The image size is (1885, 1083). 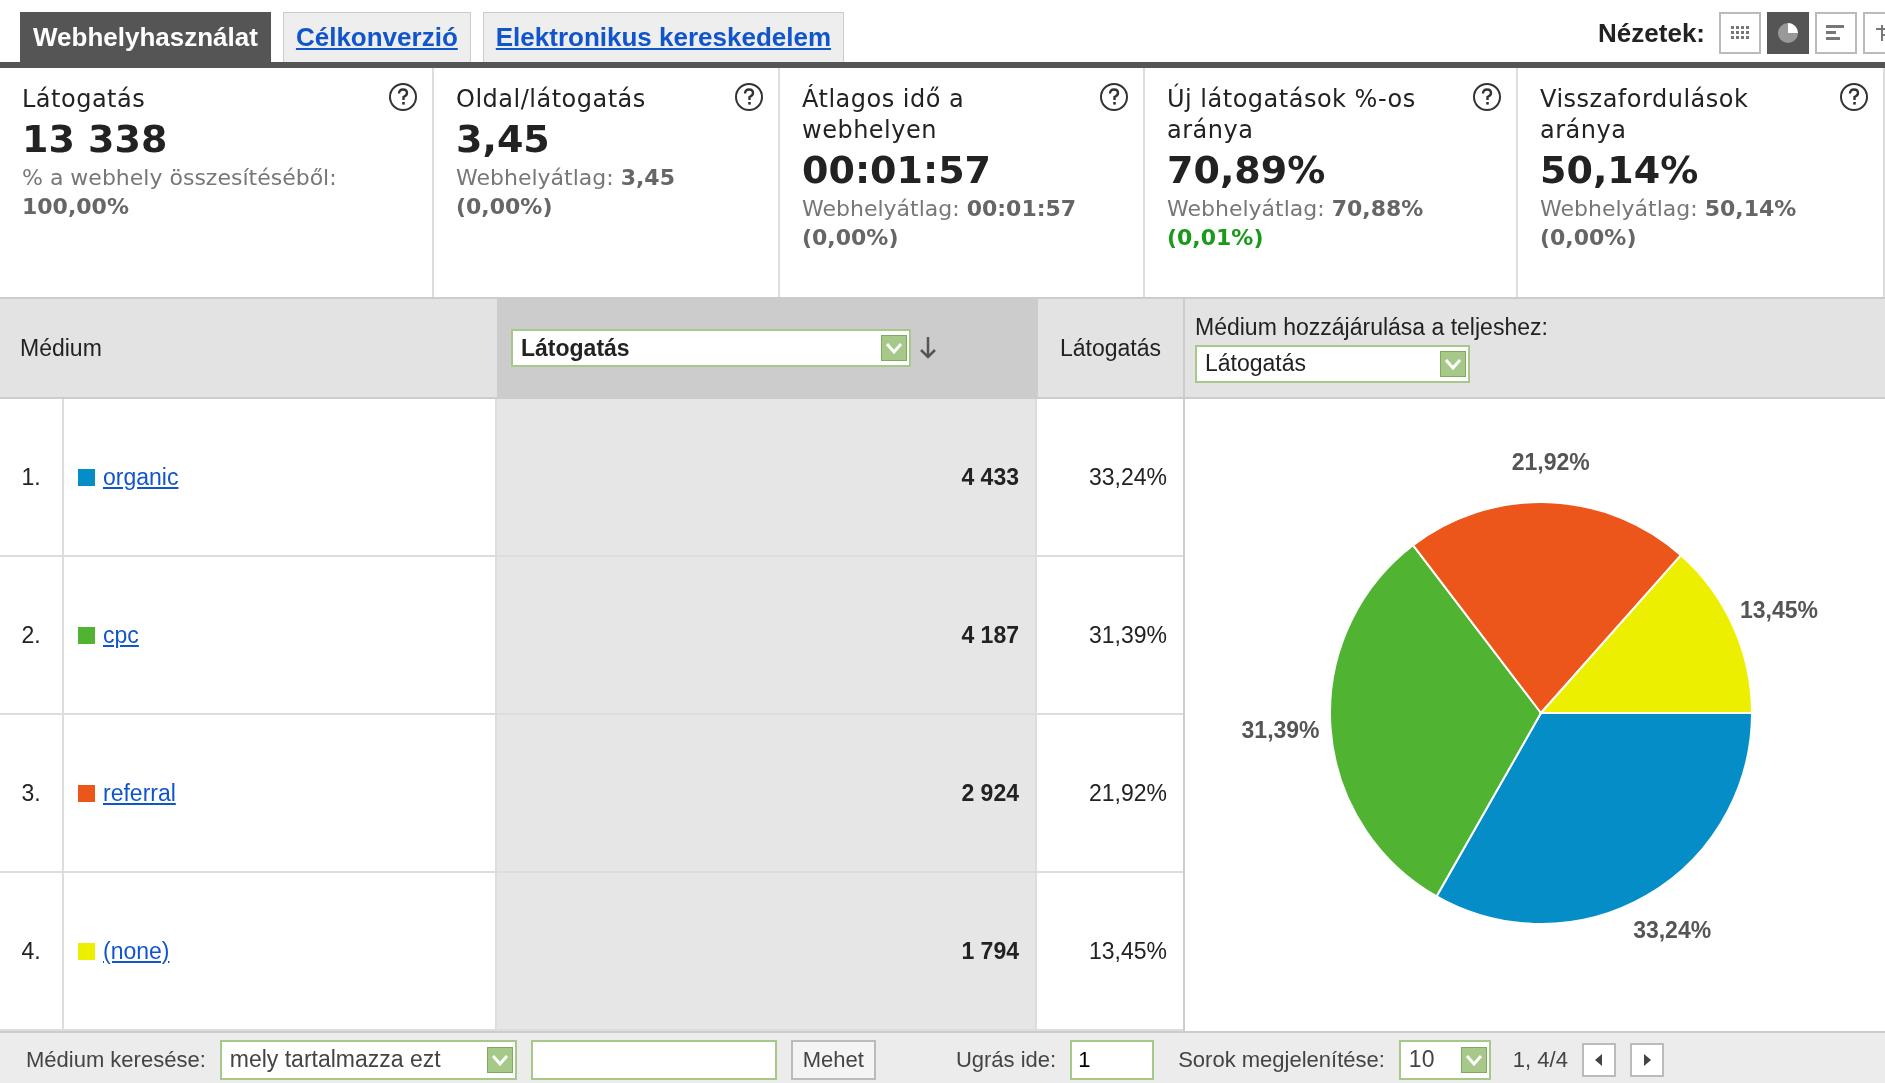 What do you see at coordinates (551, 99) in the screenshot?
I see `metric-title: Oldal/látogatás` at bounding box center [551, 99].